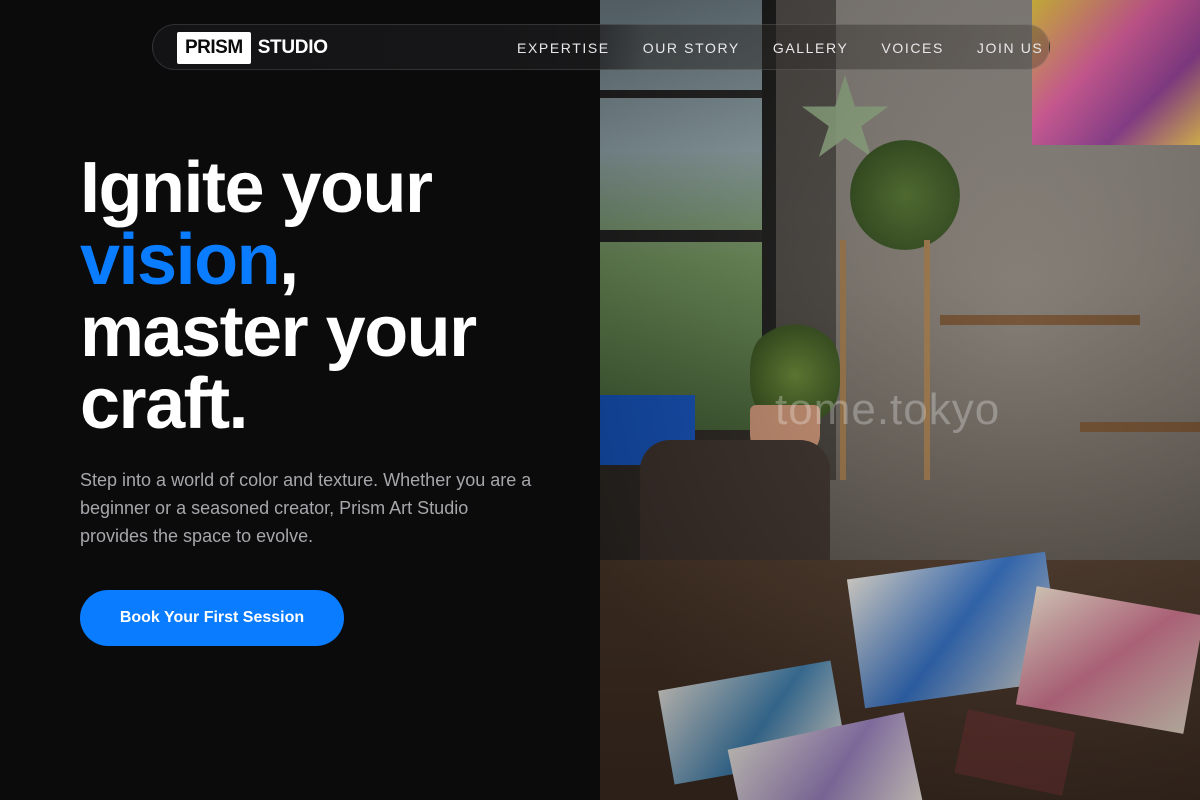 The image size is (1200, 800). What do you see at coordinates (330, 260) in the screenshot?
I see `headline-line-2: vision,` at bounding box center [330, 260].